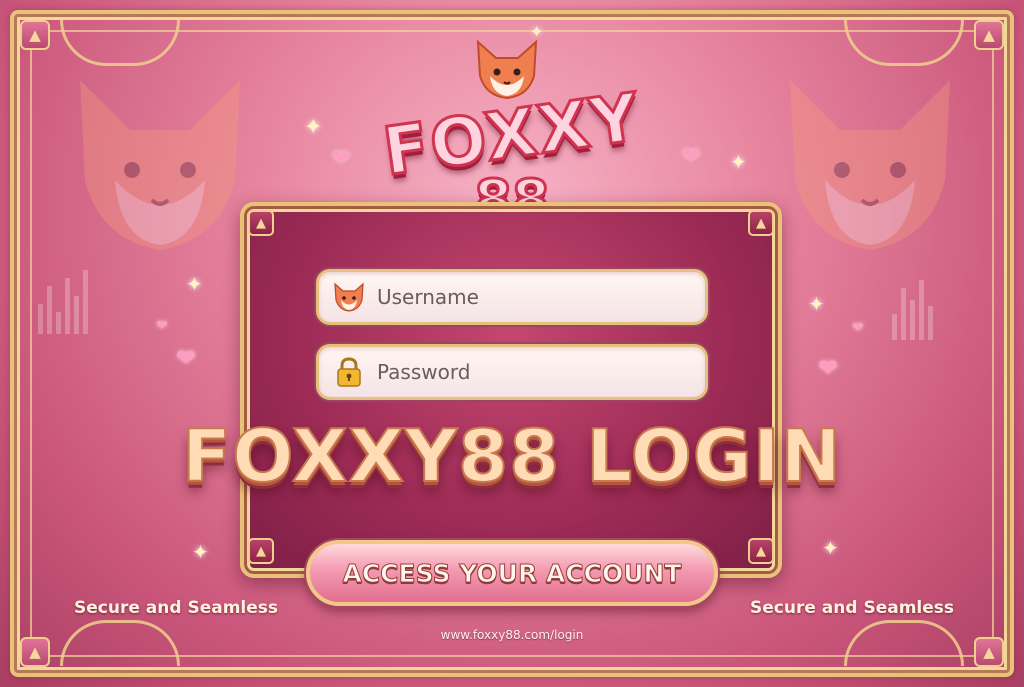 The width and height of the screenshot is (1024, 687). Describe the element at coordinates (349, 372) in the screenshot. I see `padlock-icon` at that location.